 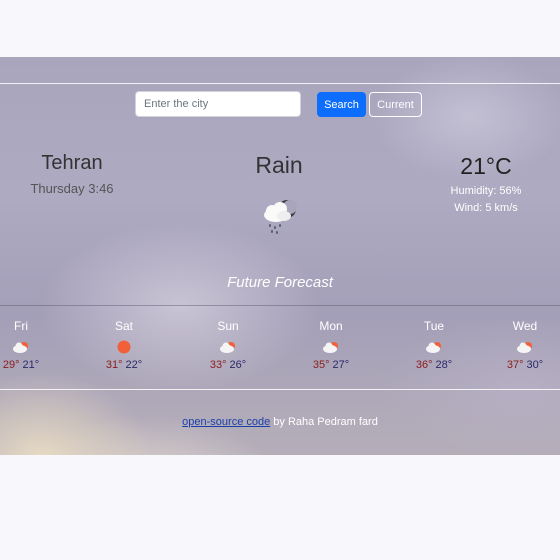 I want to click on date-time: Thursday 3:46, so click(x=72, y=188).